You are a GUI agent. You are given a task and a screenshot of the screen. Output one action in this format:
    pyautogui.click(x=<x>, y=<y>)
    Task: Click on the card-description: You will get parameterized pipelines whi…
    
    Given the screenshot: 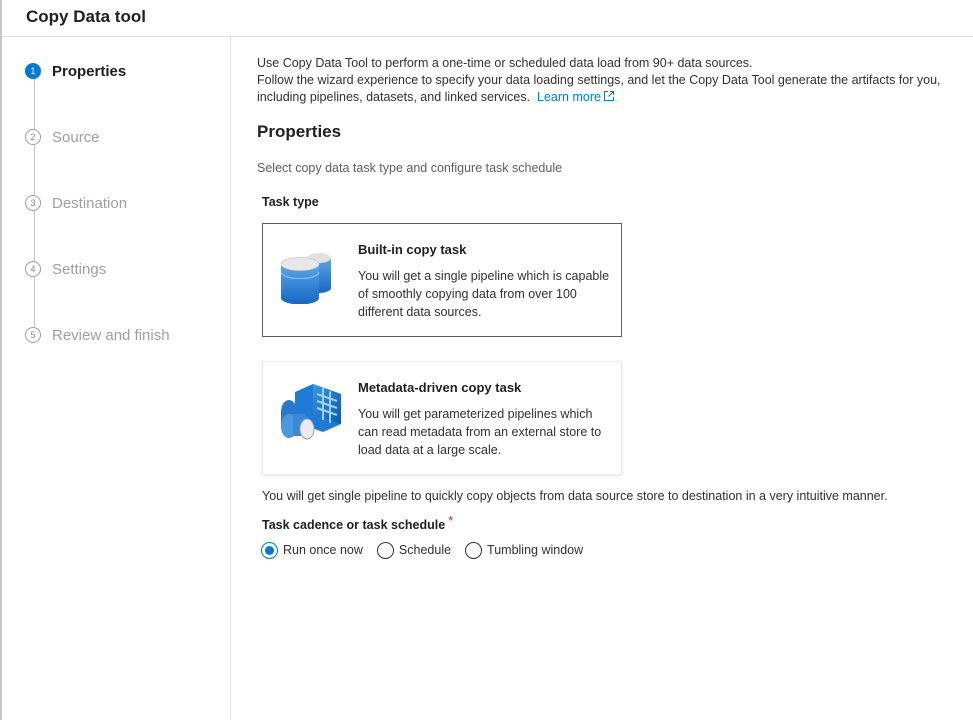 What is the action you would take?
    pyautogui.click(x=480, y=432)
    